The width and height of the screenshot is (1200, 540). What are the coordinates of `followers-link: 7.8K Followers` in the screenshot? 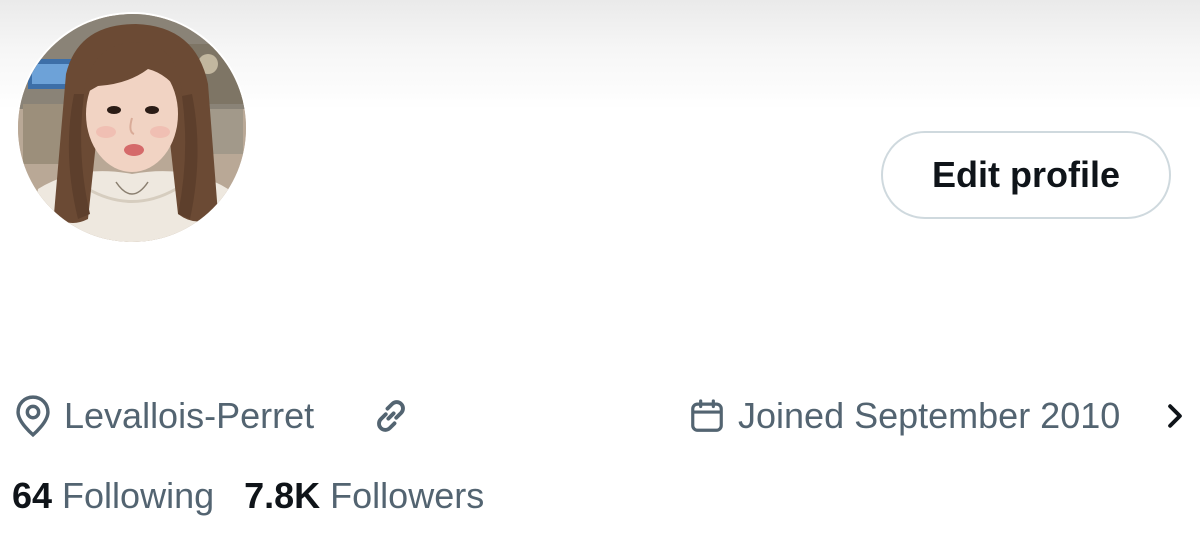 It's located at (364, 496).